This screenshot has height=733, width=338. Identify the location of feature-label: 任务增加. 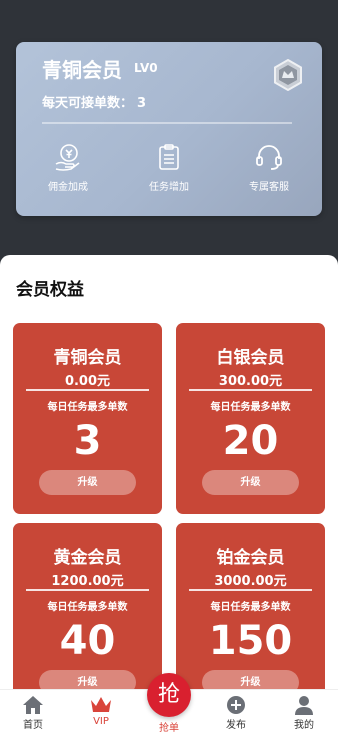
(169, 187).